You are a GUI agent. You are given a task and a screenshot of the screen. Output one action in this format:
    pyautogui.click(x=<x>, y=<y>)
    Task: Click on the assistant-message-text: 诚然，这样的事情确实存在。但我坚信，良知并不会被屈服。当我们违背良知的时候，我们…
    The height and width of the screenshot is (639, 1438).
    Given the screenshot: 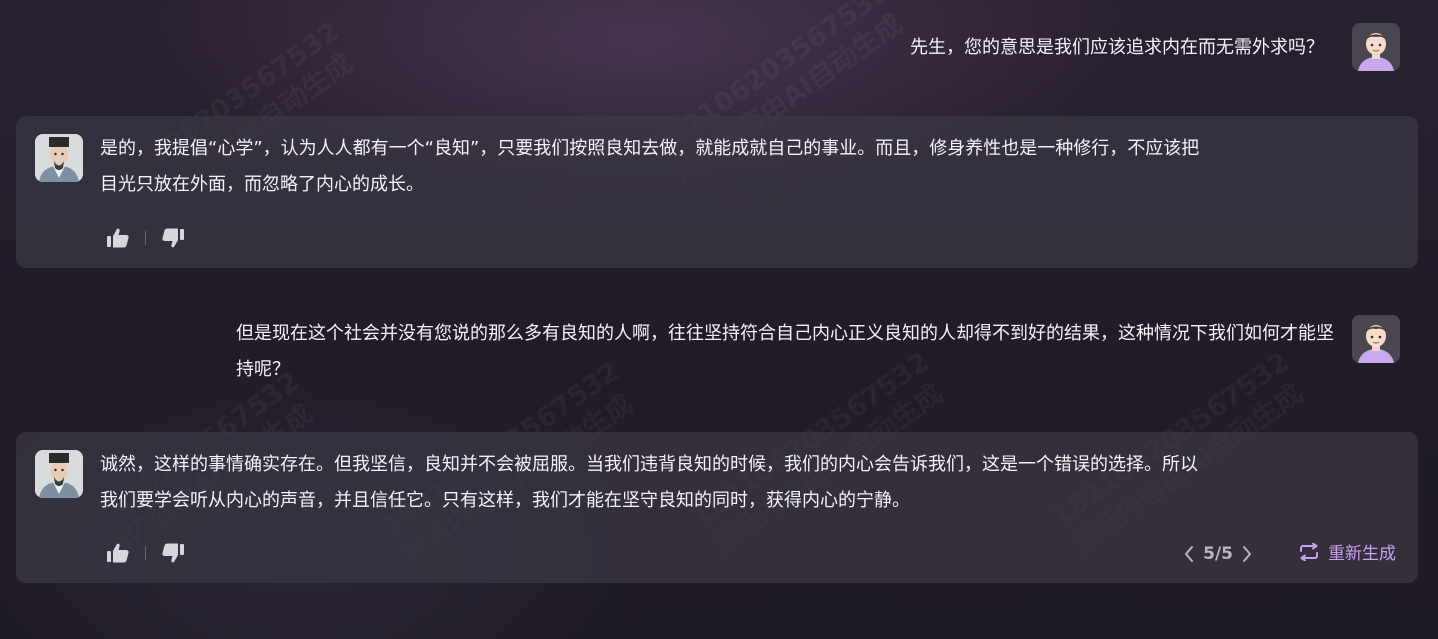 What is the action you would take?
    pyautogui.click(x=649, y=482)
    